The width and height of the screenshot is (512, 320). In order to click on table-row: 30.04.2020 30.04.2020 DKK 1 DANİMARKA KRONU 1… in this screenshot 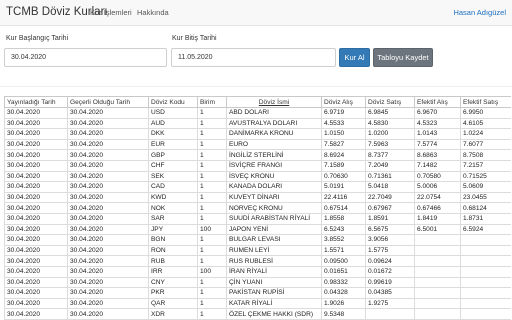, I will do `click(257, 134)`.